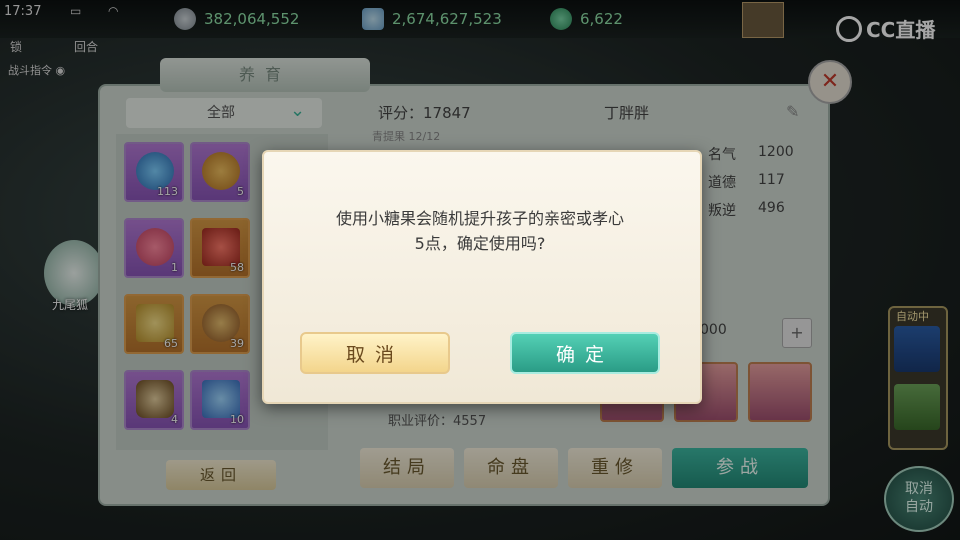  Describe the element at coordinates (375, 353) in the screenshot. I see `dialog-cancel-button: 取消` at that location.